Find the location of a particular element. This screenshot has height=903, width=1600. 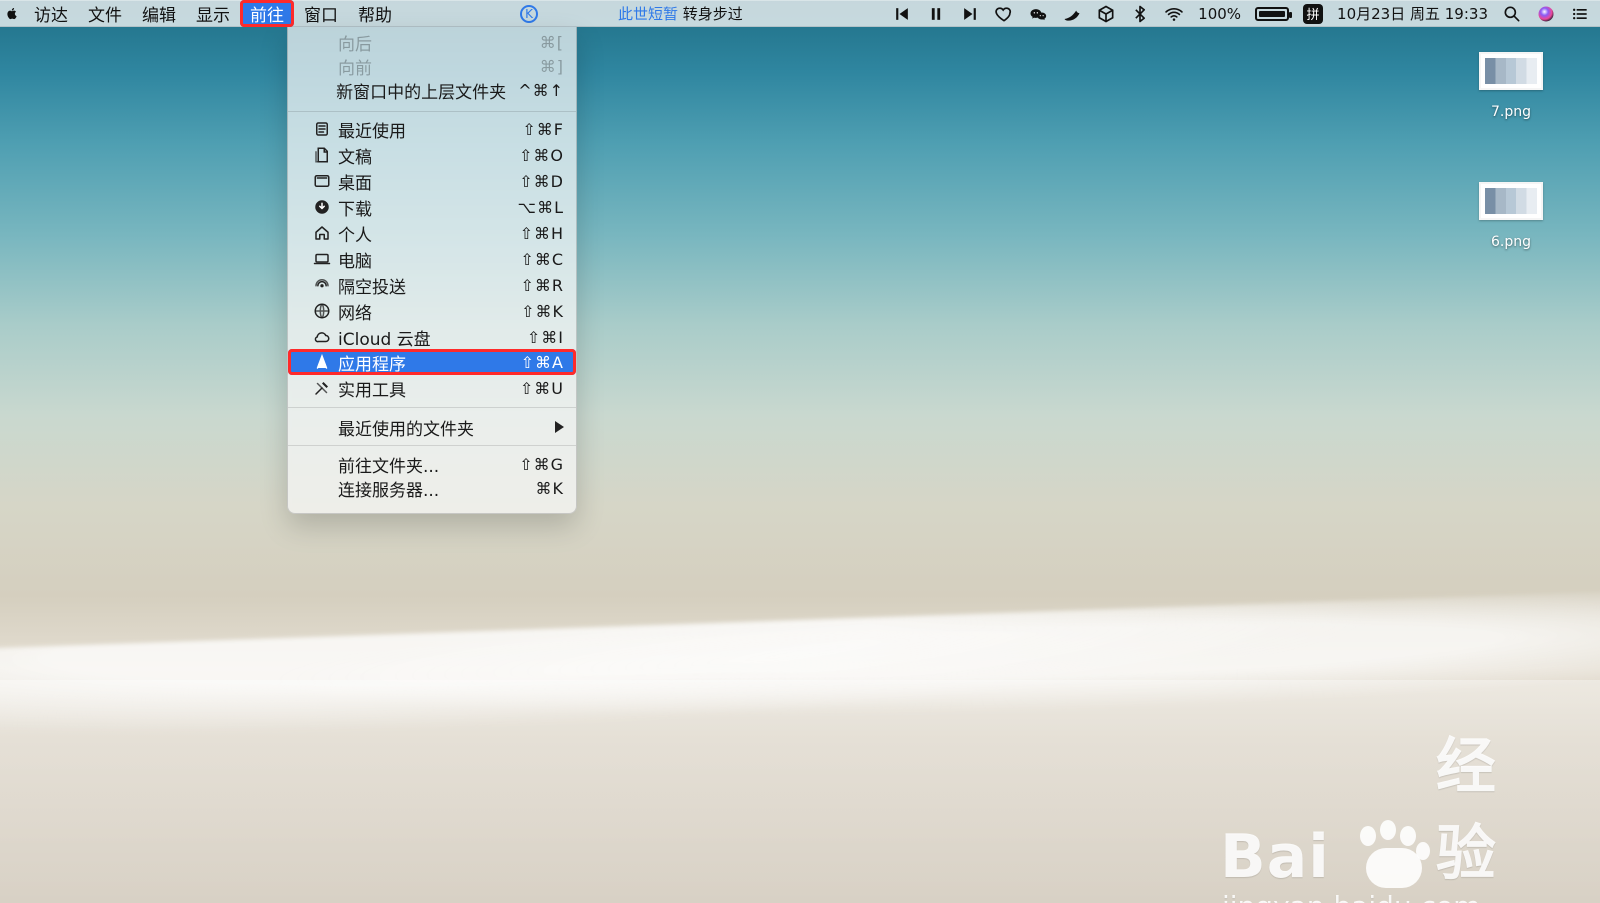

menu-item-shortcut: ^⌘↑ is located at coordinates (541, 90).